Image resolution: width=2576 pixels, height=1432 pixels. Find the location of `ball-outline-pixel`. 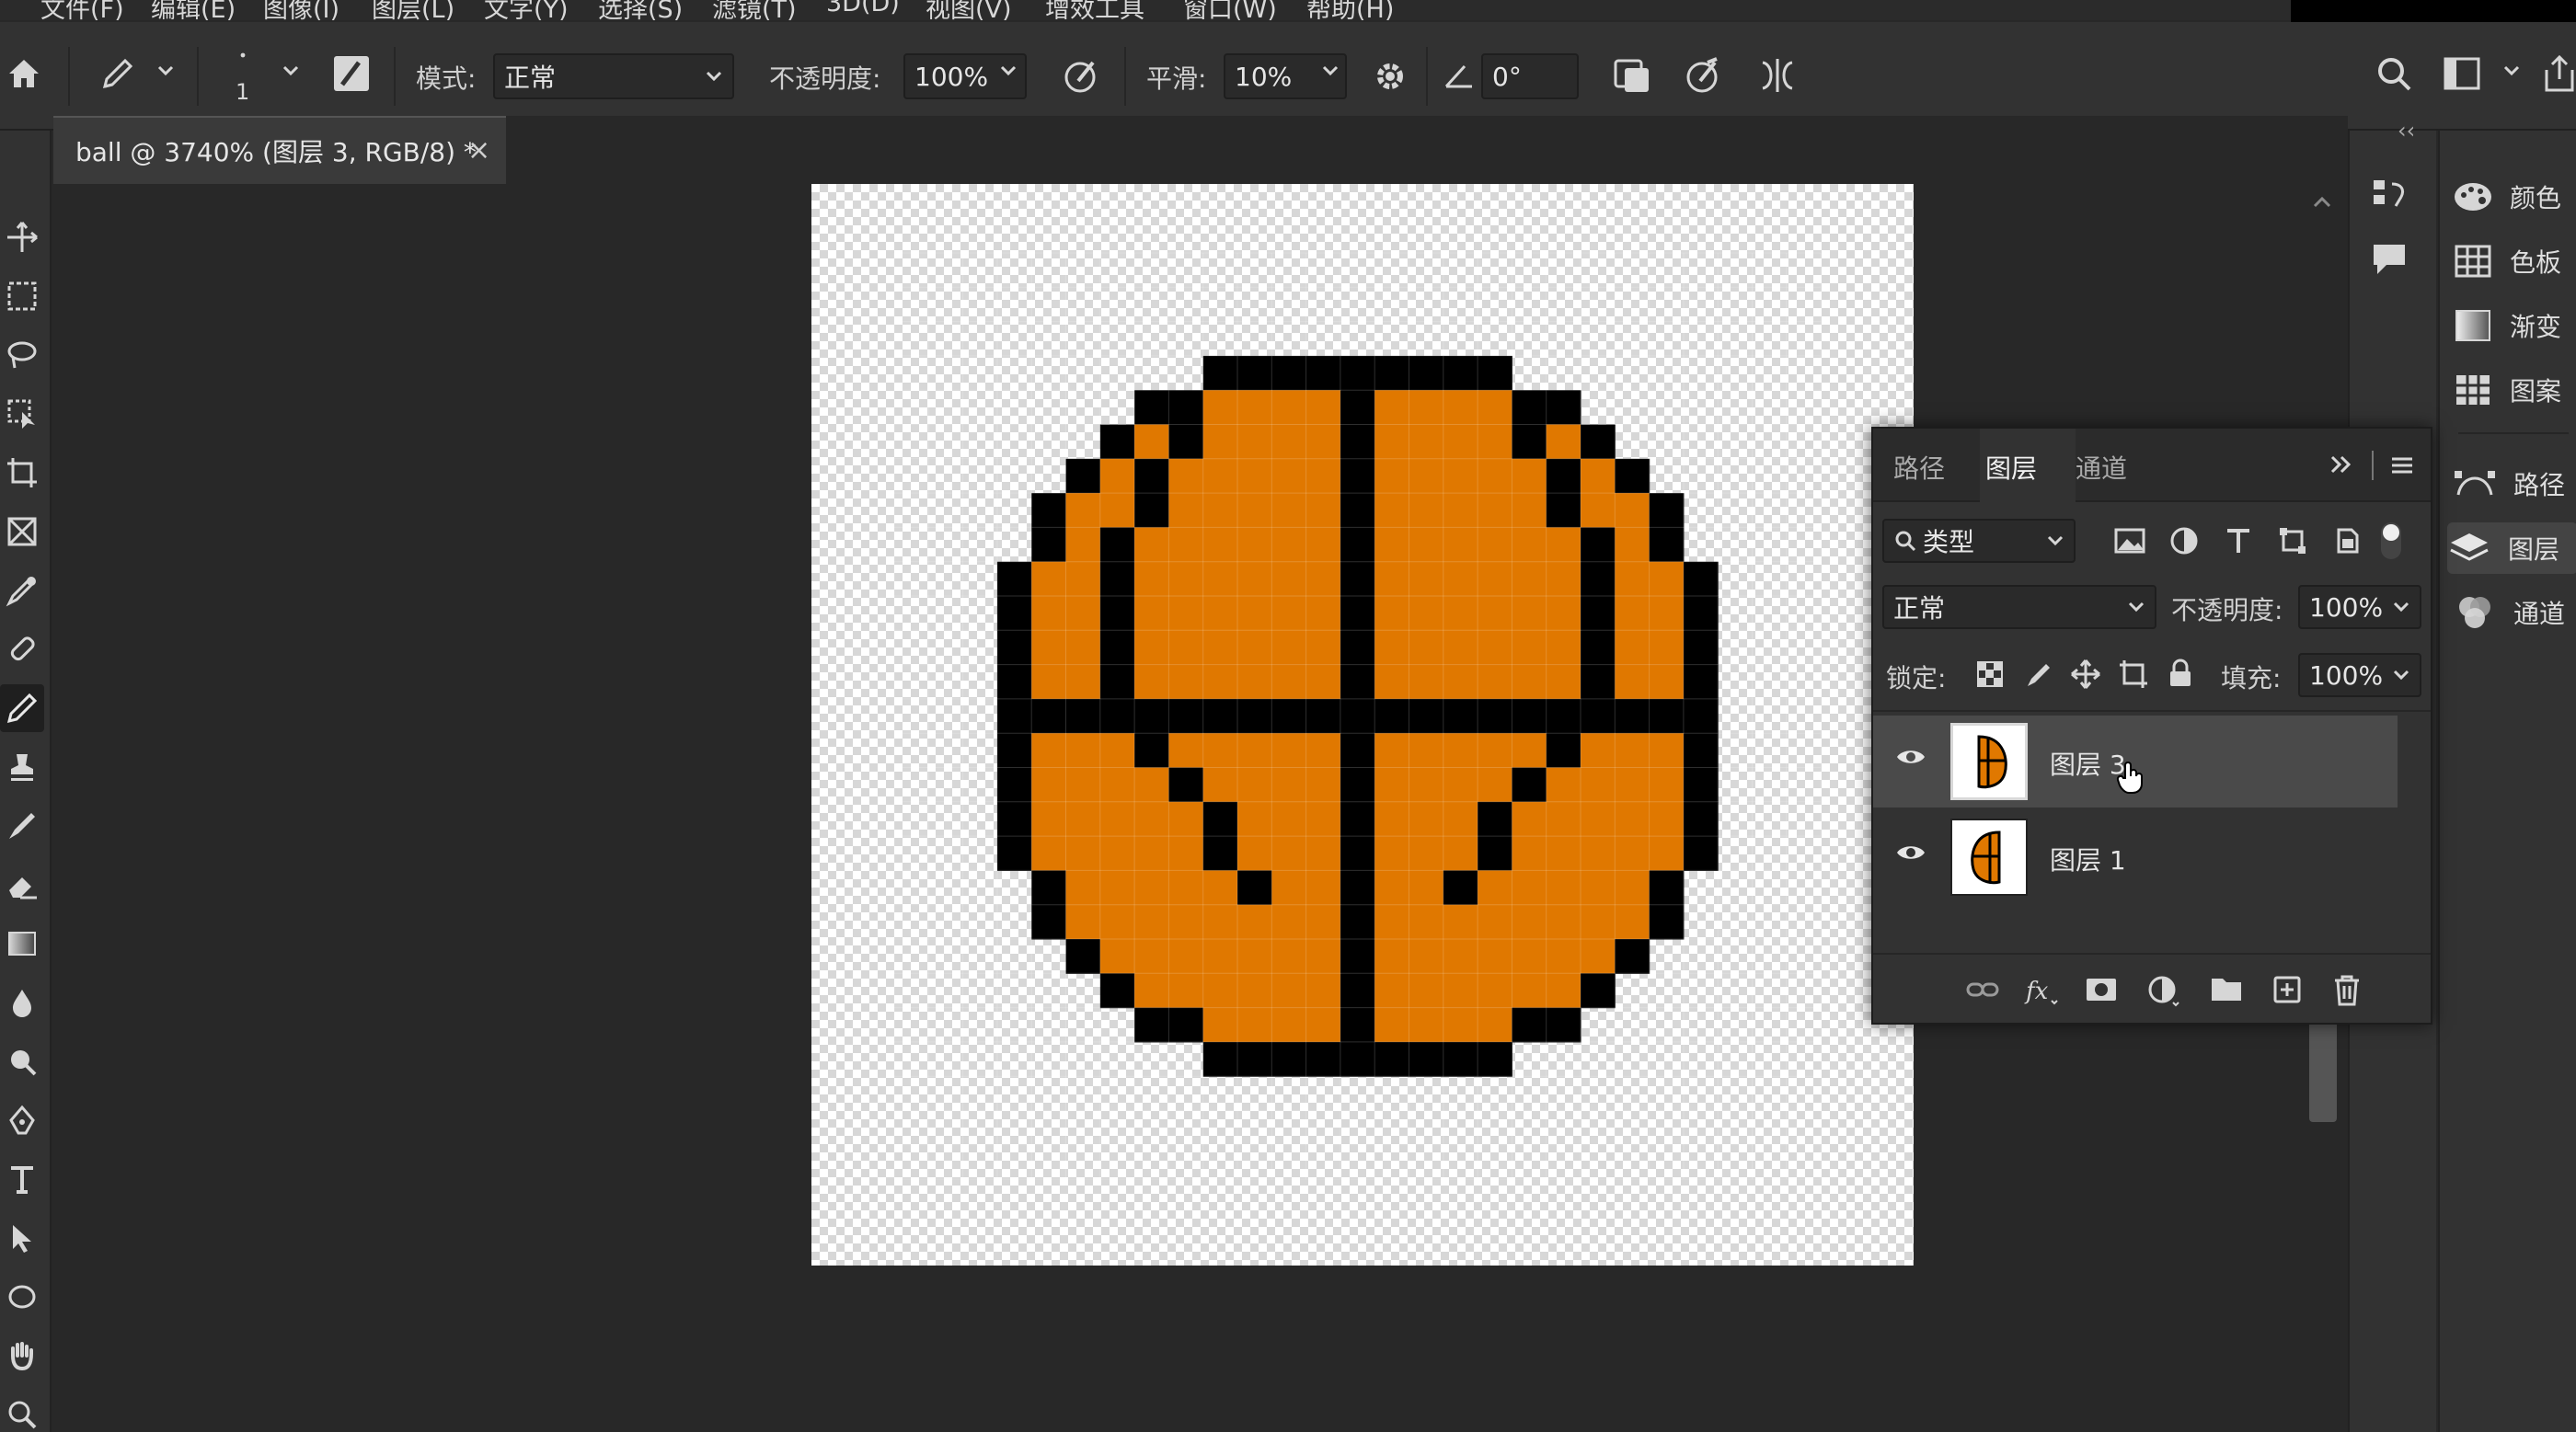

ball-outline-pixel is located at coordinates (1014, 614).